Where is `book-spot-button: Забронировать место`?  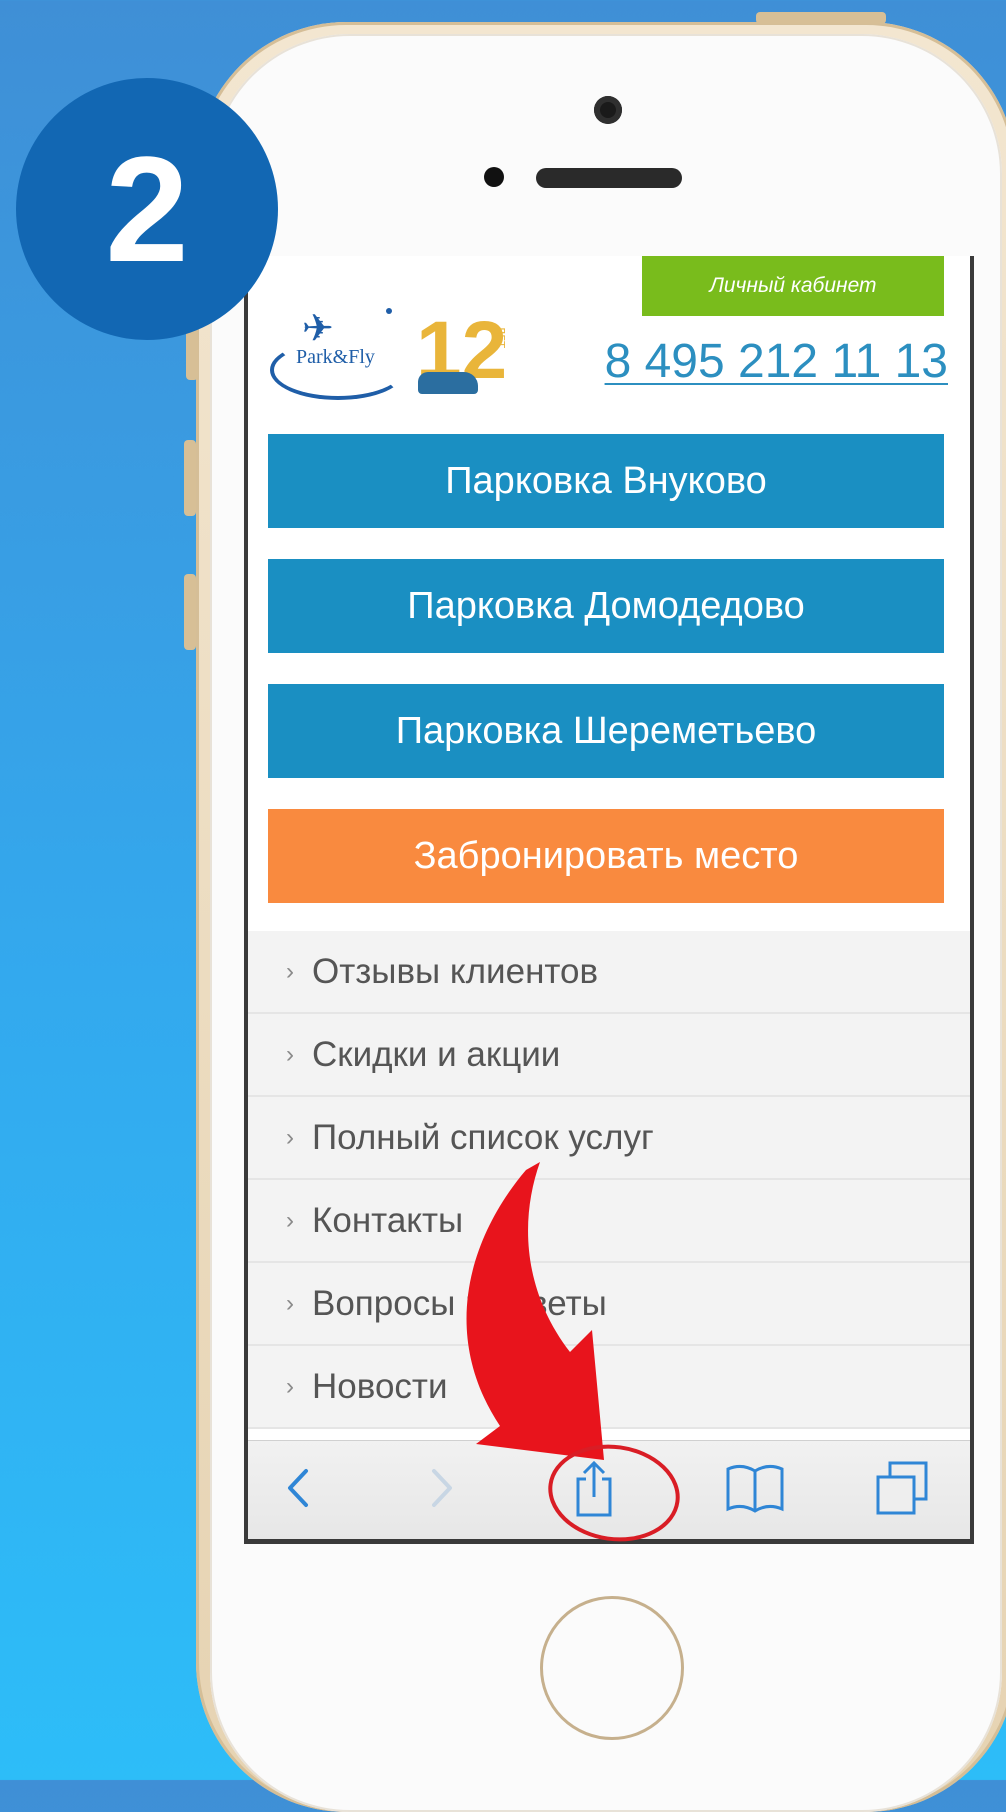
book-spot-button: Забронировать место is located at coordinates (606, 856).